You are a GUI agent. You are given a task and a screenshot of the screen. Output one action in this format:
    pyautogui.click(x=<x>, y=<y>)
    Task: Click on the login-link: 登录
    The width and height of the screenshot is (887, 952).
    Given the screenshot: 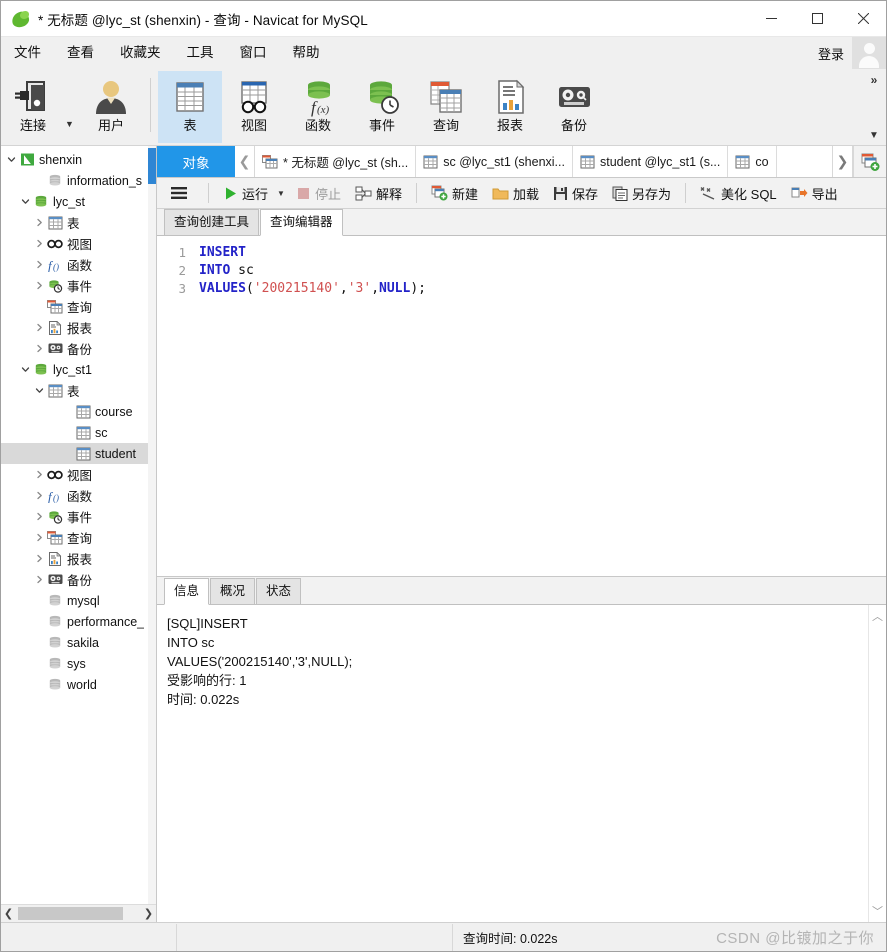 What is the action you would take?
    pyautogui.click(x=831, y=53)
    